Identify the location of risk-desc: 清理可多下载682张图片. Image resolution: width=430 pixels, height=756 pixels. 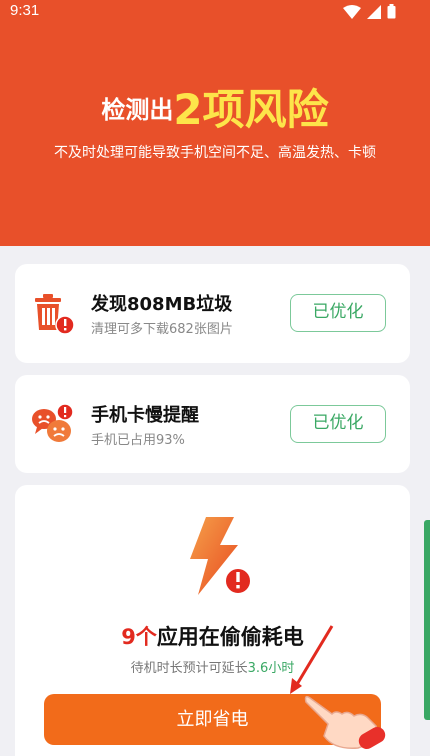
(162, 329).